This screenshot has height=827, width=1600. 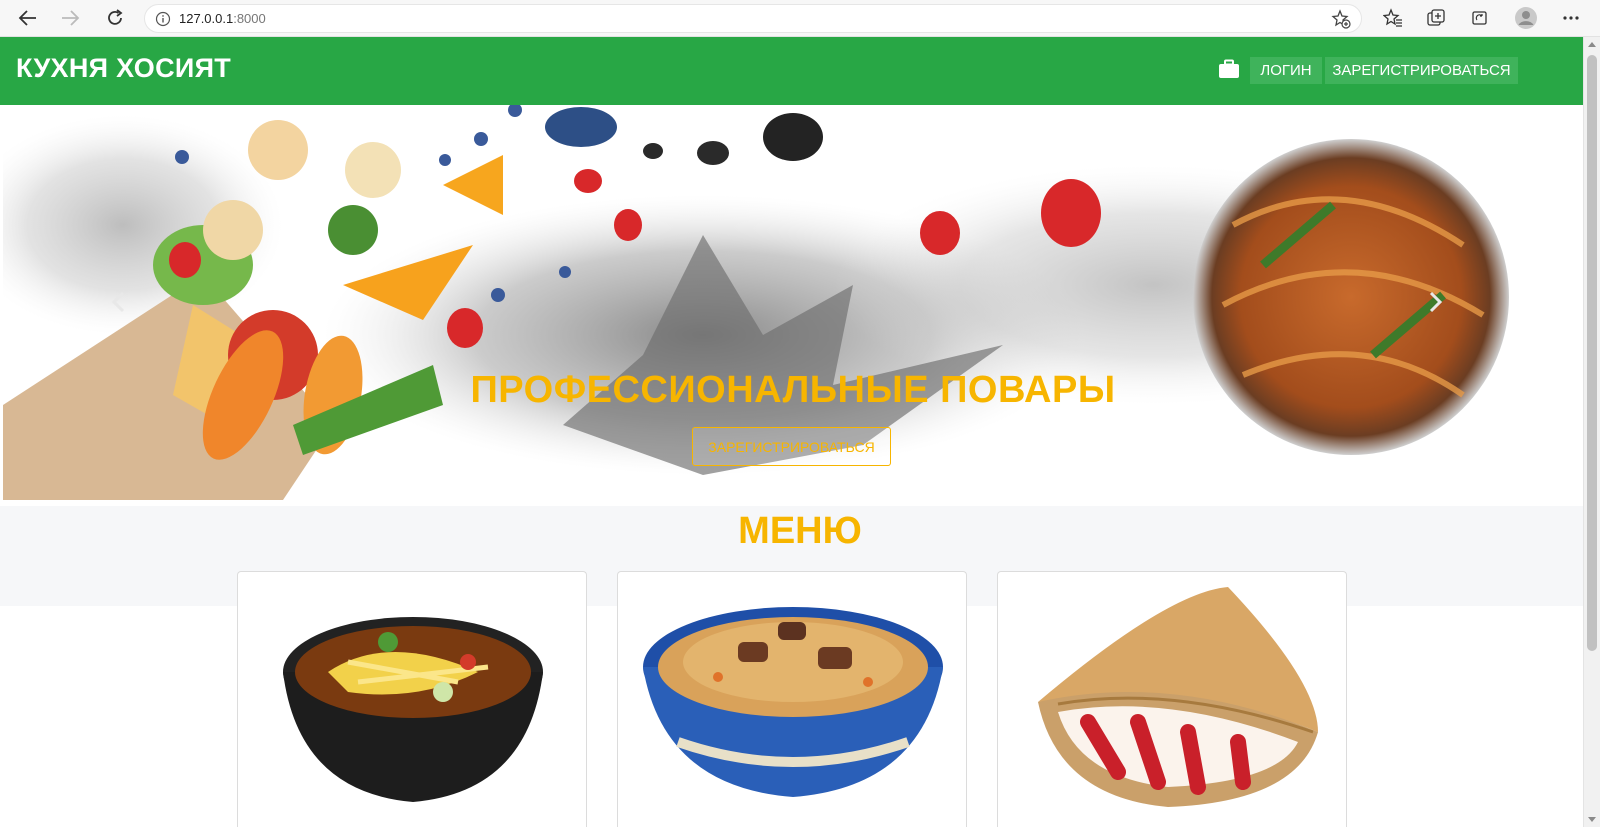 I want to click on reload-icon, so click(x=115, y=17).